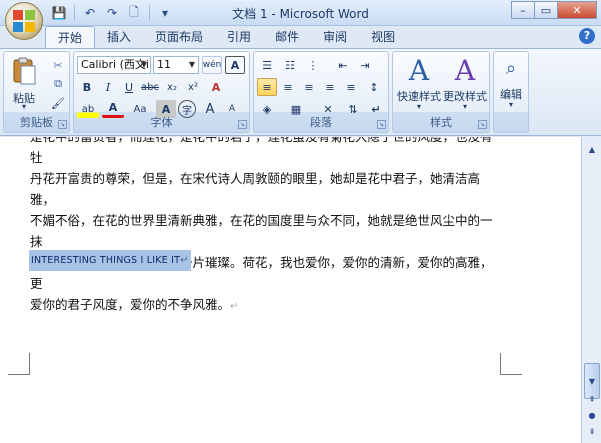  Describe the element at coordinates (419, 70) in the screenshot. I see `quick-styles-icon: A` at that location.